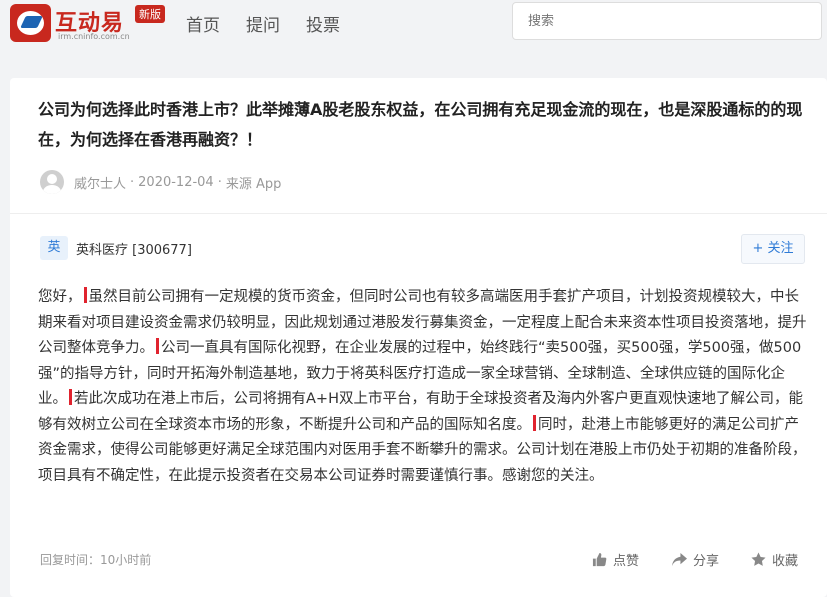 The height and width of the screenshot is (597, 827). I want to click on nav-home: 首页, so click(203, 23).